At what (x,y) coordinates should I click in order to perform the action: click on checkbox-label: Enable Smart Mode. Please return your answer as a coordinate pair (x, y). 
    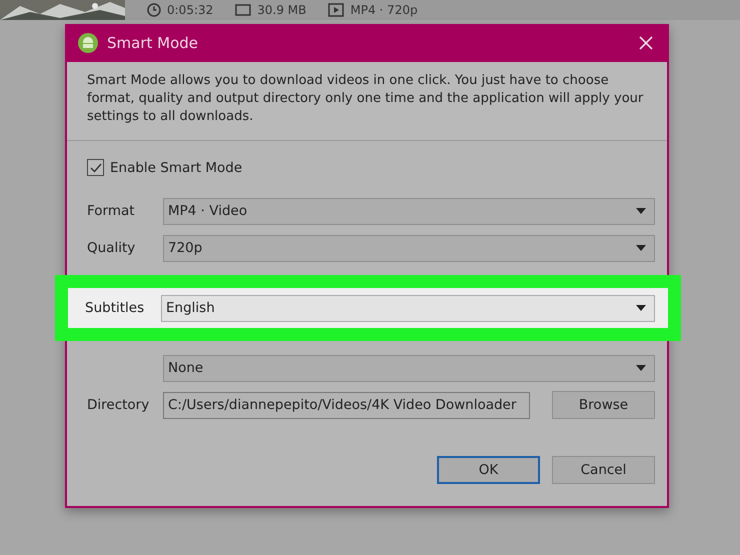
    Looking at the image, I should click on (176, 168).